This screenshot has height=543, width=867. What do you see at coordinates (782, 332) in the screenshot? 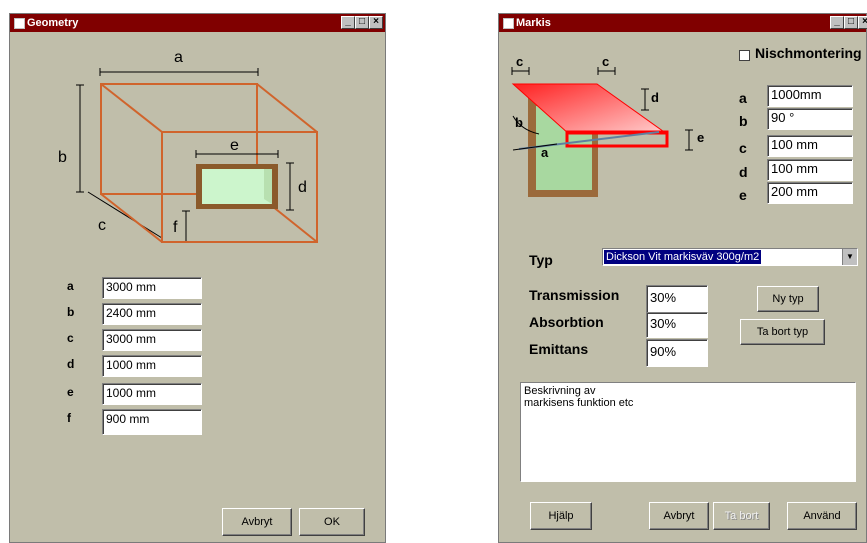
I see `delete-type-button: Ta bort typ` at bounding box center [782, 332].